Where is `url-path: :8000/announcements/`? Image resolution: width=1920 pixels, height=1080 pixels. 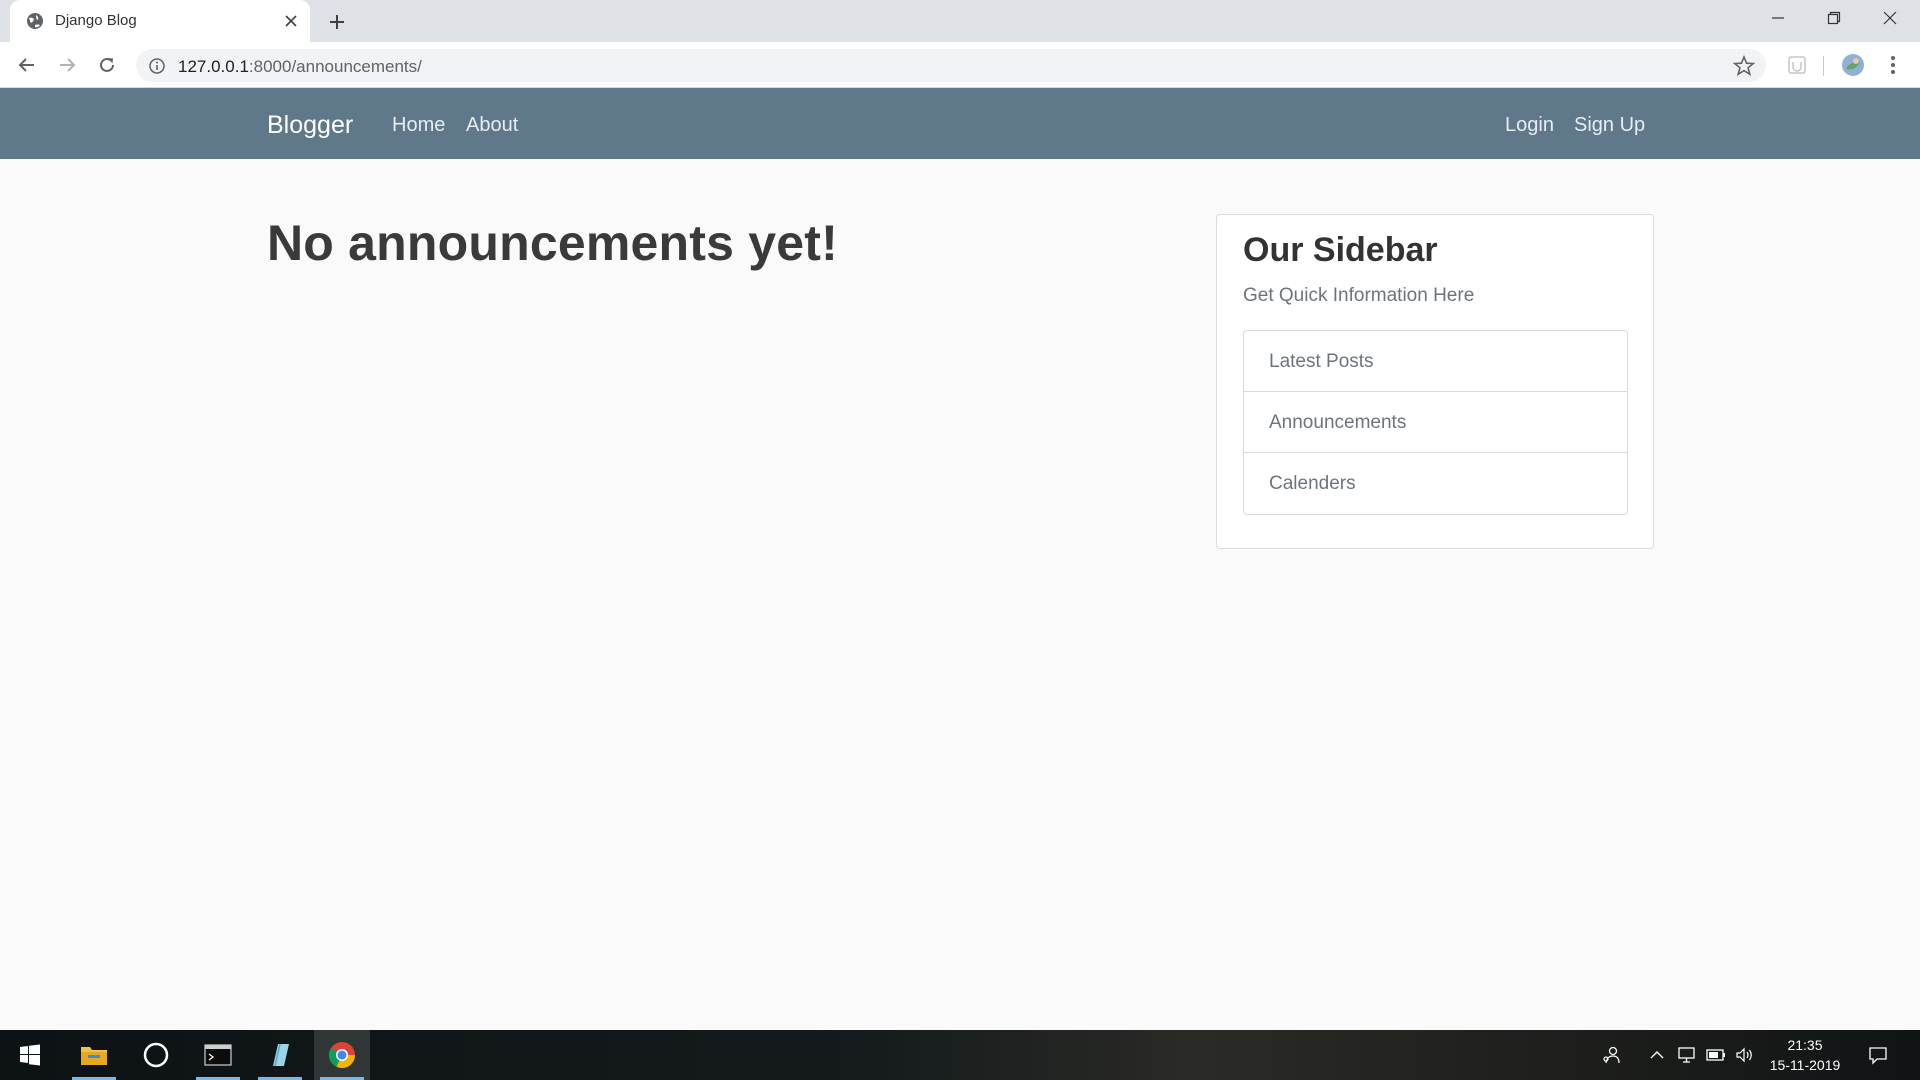 url-path: :8000/announcements/ is located at coordinates (335, 66).